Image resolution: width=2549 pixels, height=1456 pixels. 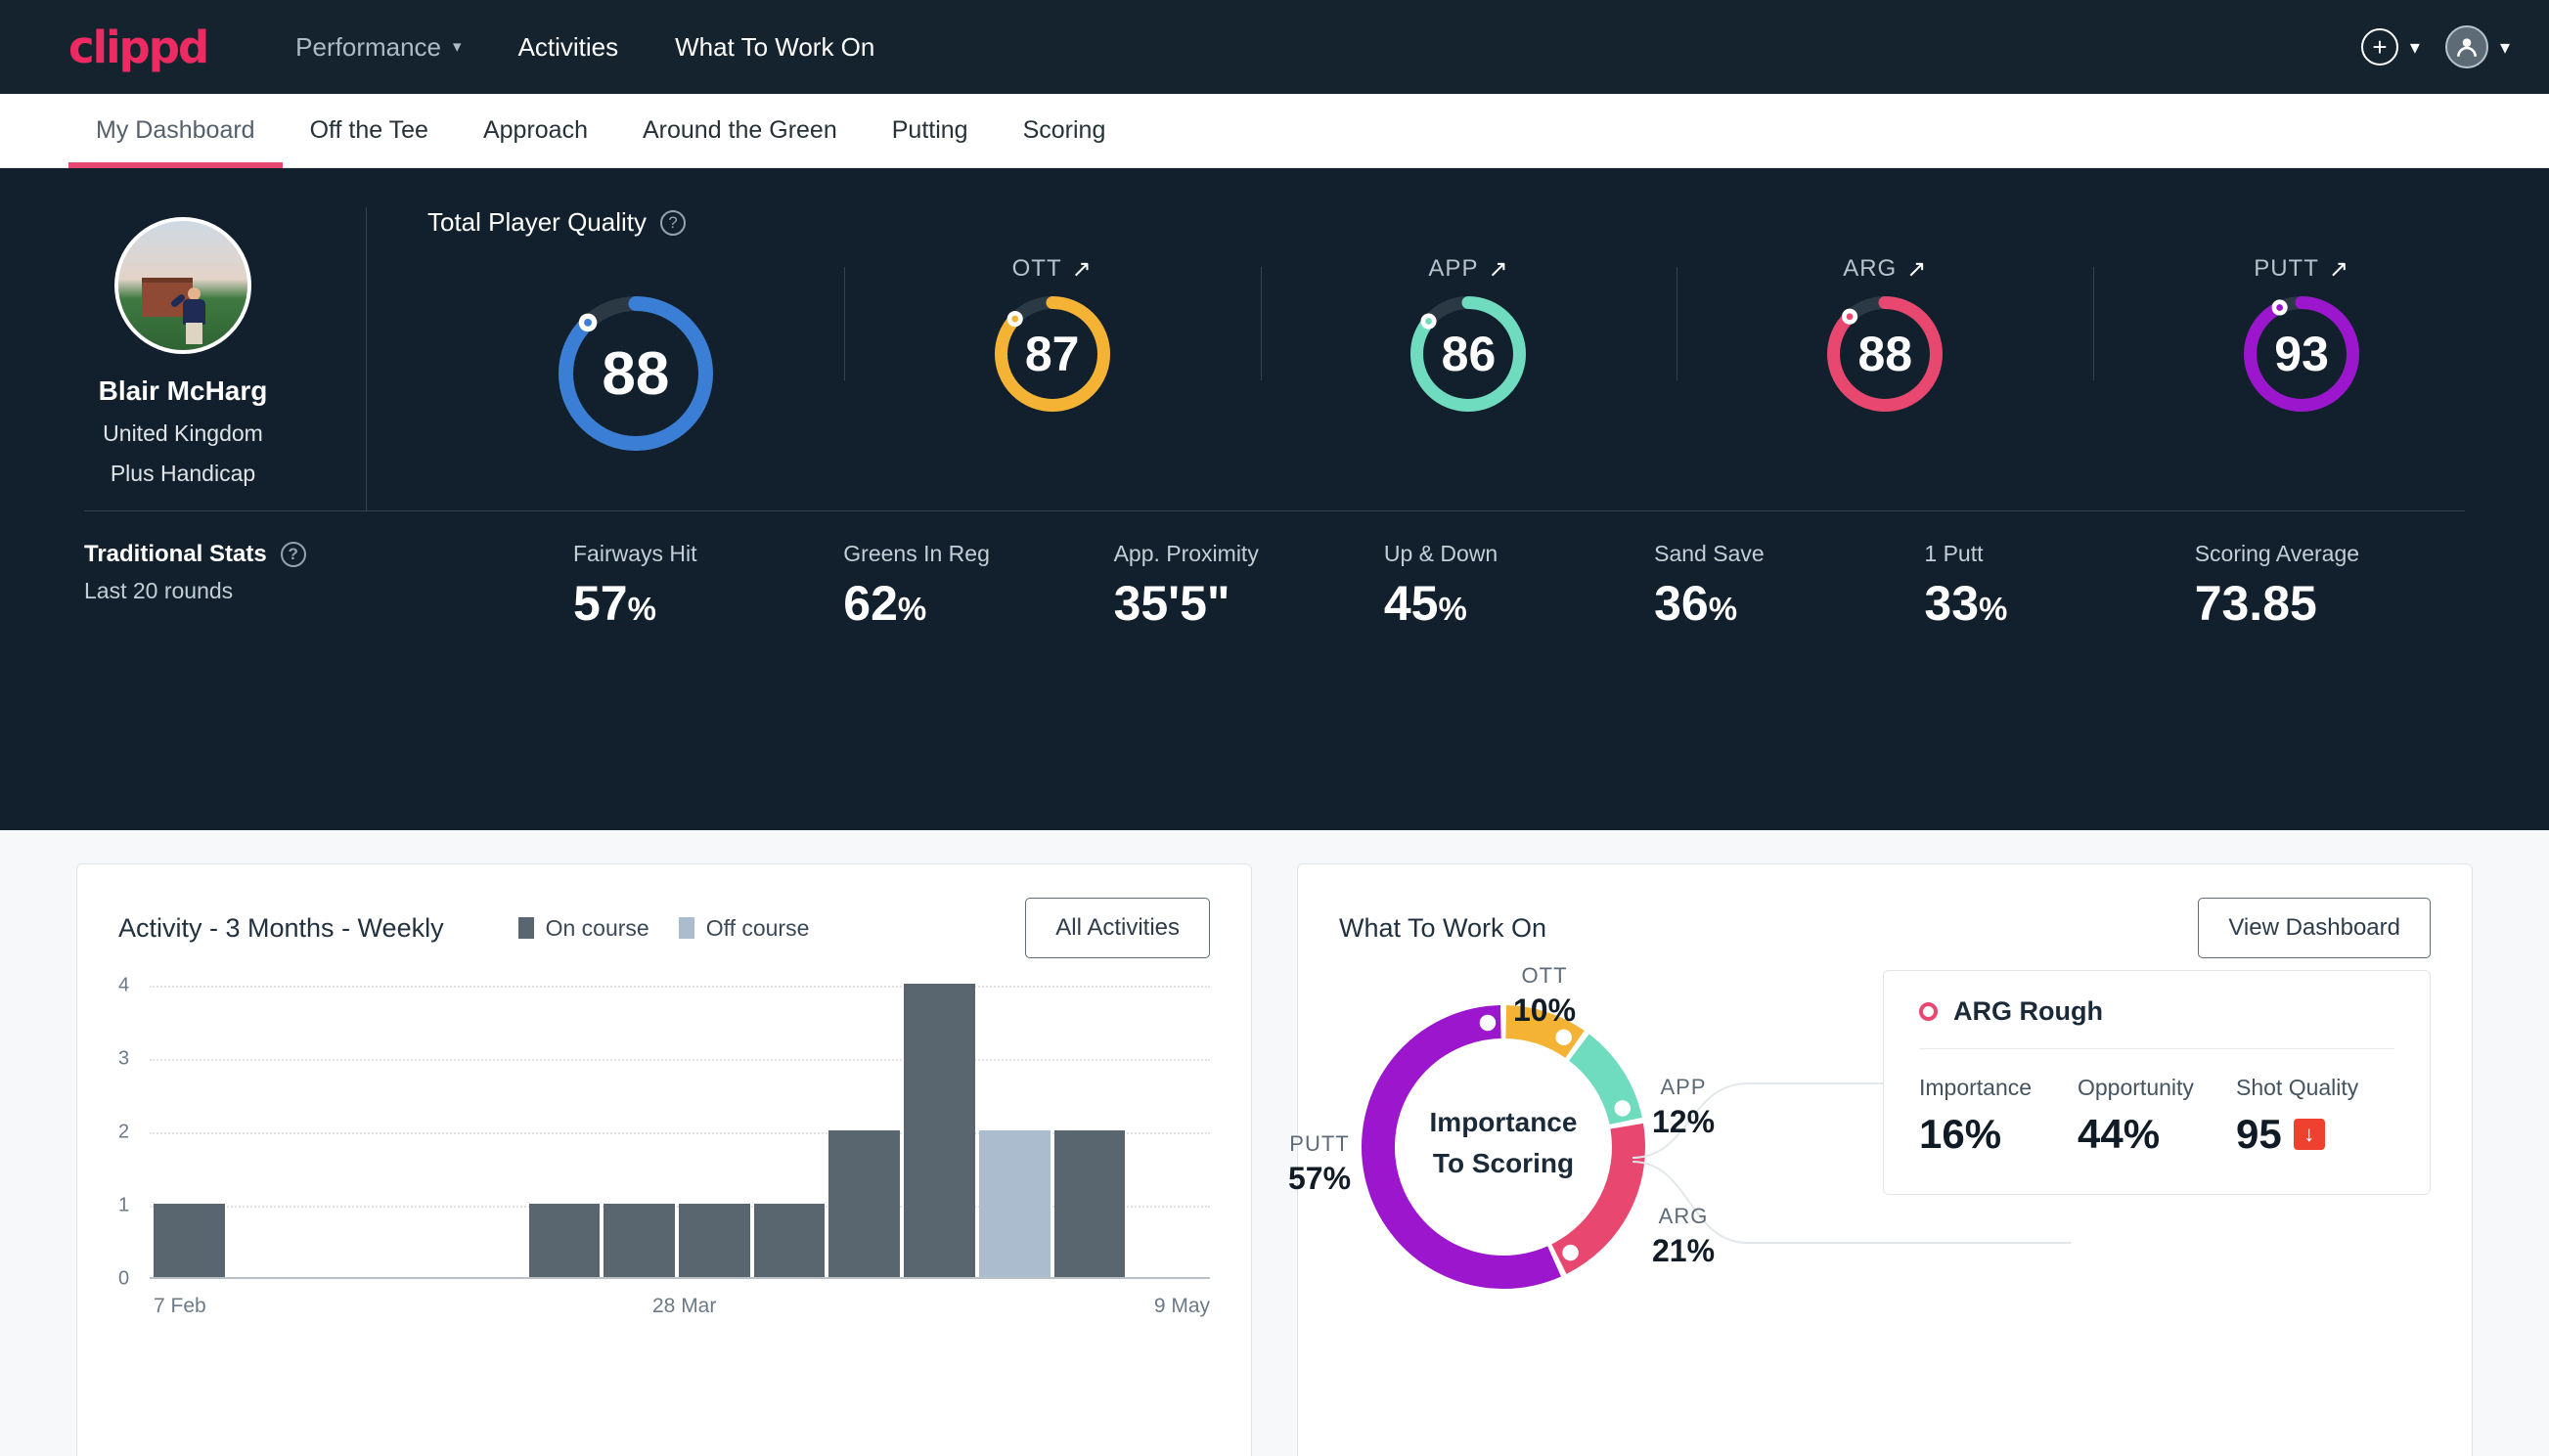 I want to click on nav-item-activities: Activities, so click(x=569, y=47).